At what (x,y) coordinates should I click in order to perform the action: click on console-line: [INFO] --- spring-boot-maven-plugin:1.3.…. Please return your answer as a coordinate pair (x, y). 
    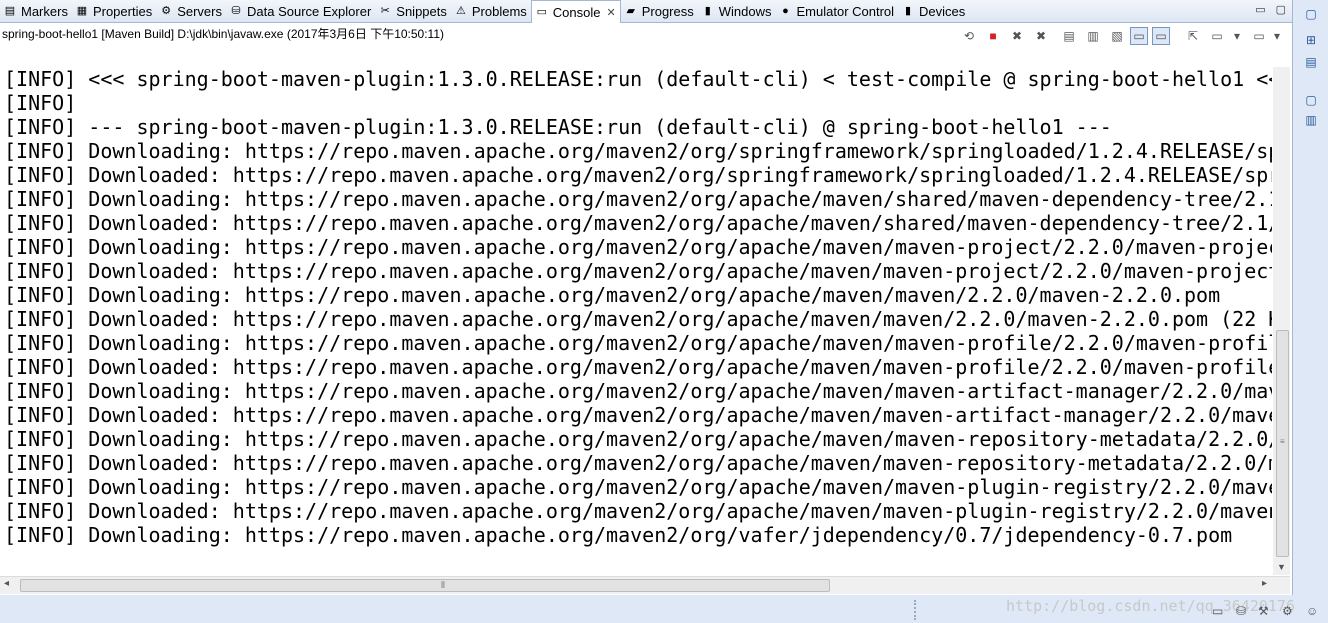
    Looking at the image, I should click on (558, 127).